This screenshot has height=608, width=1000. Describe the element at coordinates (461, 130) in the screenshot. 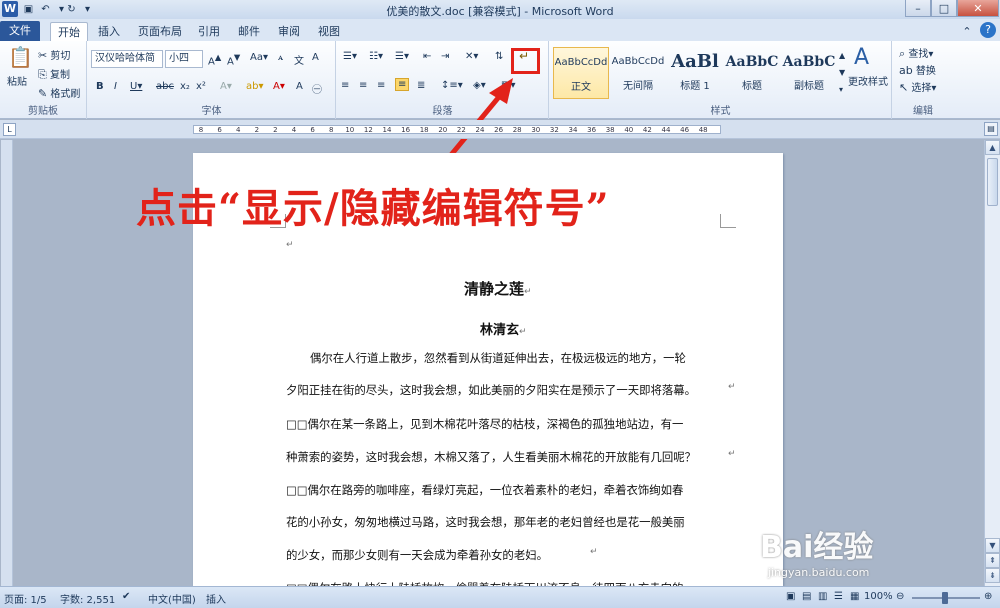

I see `ruler-tick: 22` at that location.